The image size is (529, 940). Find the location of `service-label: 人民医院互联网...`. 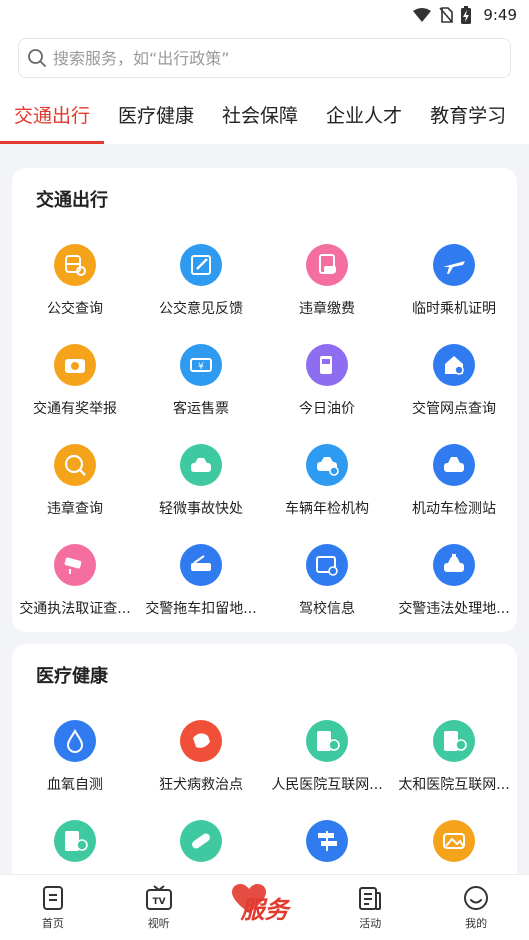

service-label: 人民医院互联网... is located at coordinates (327, 785).